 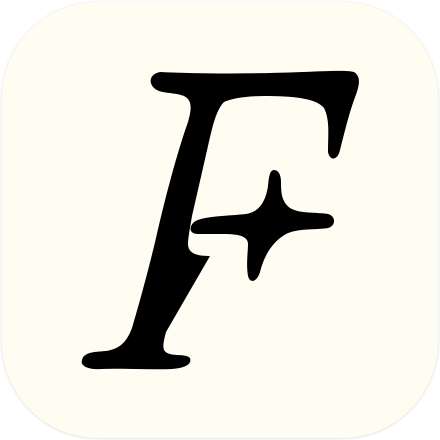 What do you see at coordinates (262, 225) in the screenshot?
I see `f-crossbar-sparkle` at bounding box center [262, 225].